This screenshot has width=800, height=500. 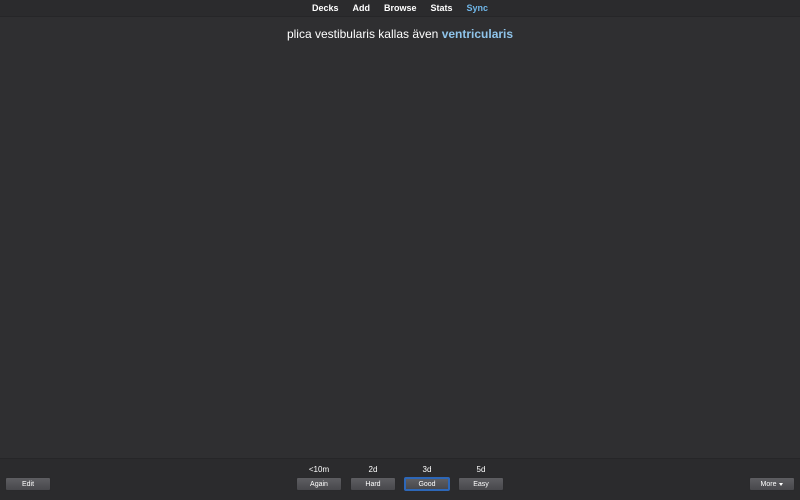 What do you see at coordinates (373, 469) in the screenshot?
I see `hard-interval: 2d` at bounding box center [373, 469].